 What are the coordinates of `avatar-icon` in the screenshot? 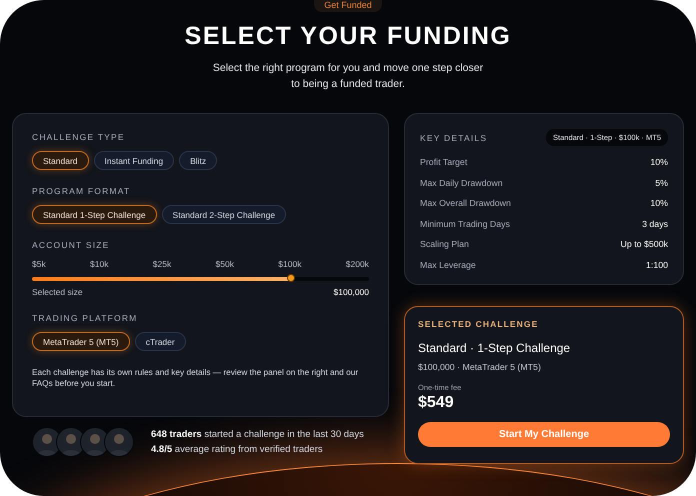 It's located at (119, 442).